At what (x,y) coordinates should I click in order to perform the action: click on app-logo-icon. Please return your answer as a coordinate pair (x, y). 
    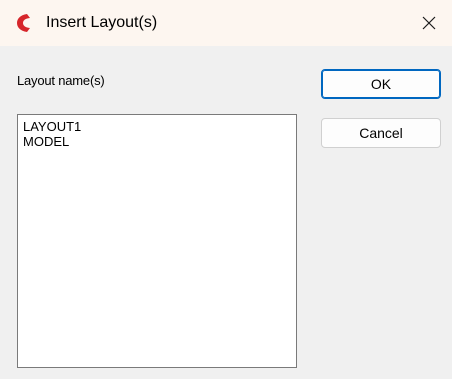
    Looking at the image, I should click on (23, 23).